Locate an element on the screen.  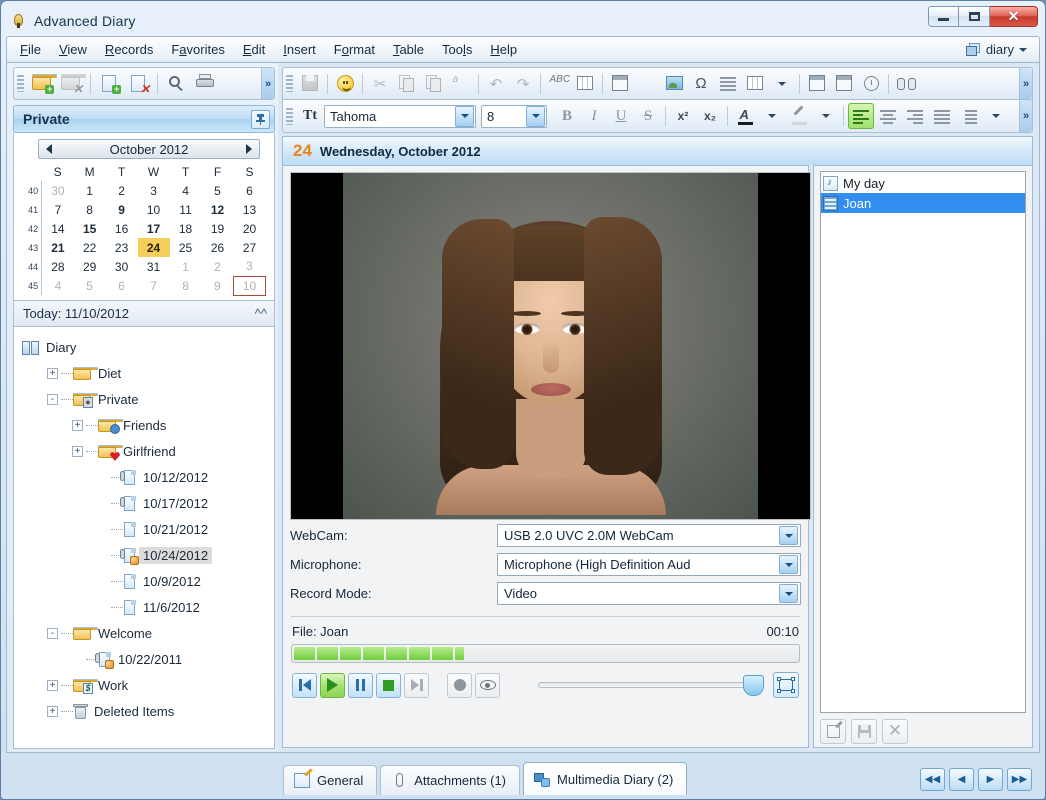
menu-view: View is located at coordinates (73, 49).